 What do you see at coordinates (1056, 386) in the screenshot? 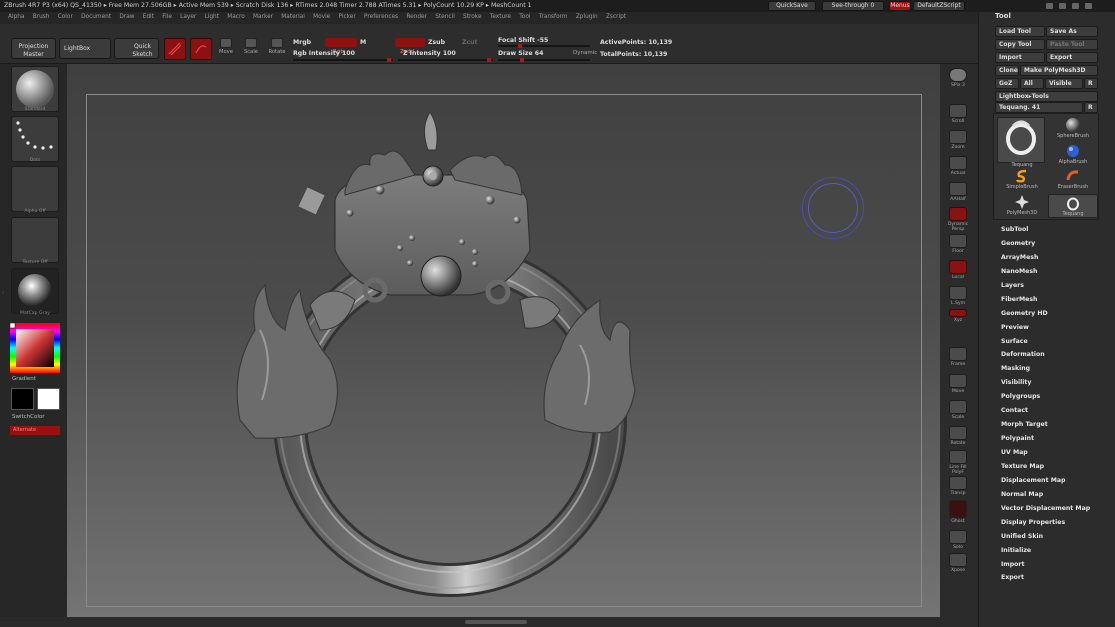
I see `subpalette-visibility: Visibility` at bounding box center [1056, 386].